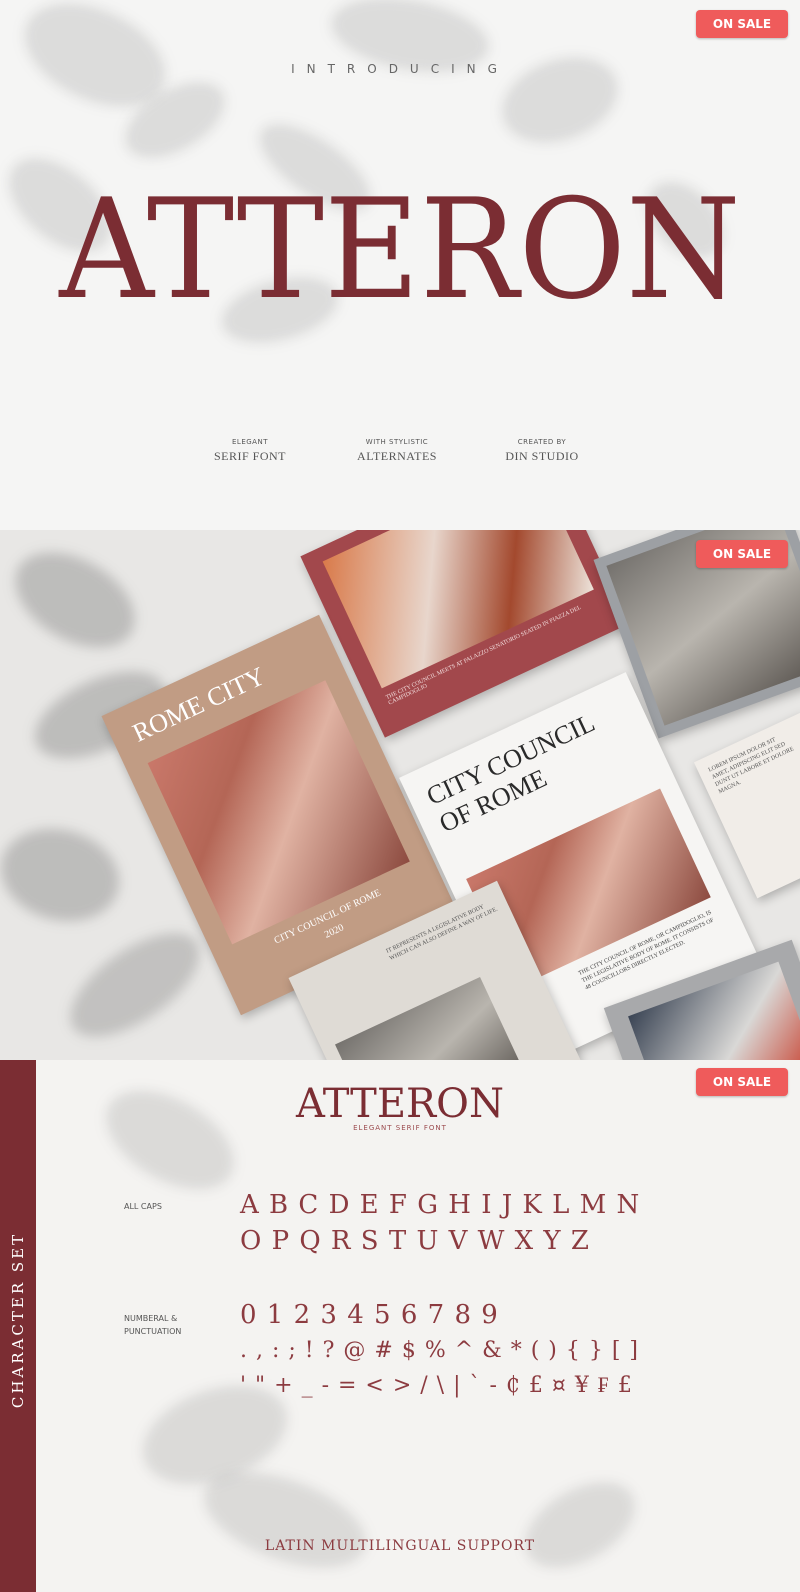 The image size is (800, 1592). I want to click on feature-small-label: ELEGANT, so click(250, 442).